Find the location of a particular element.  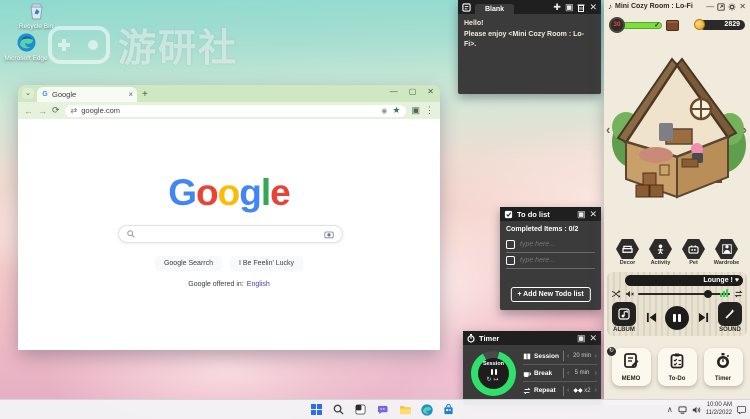

wardrobe-button: Wardrobe is located at coordinates (727, 252).